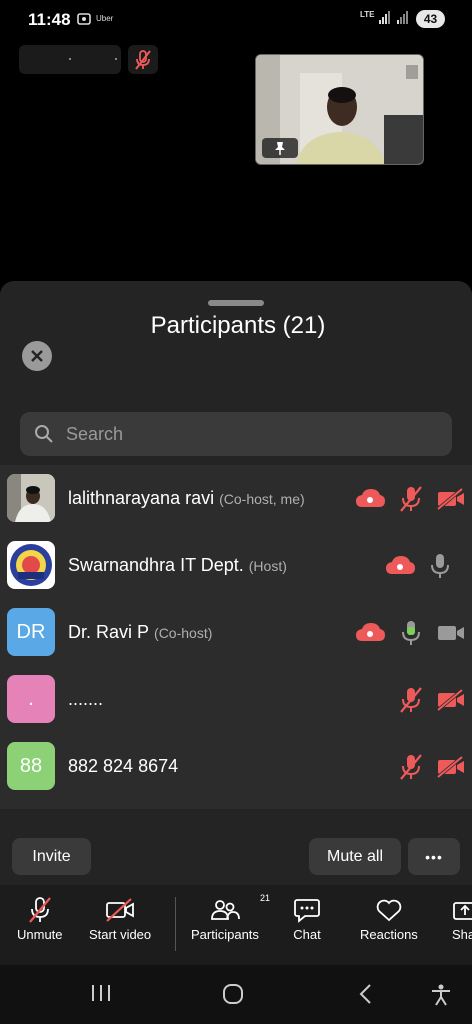 The image size is (472, 1024). Describe the element at coordinates (141, 498) in the screenshot. I see `participant-name-text: lalithnarayana ravi` at that location.